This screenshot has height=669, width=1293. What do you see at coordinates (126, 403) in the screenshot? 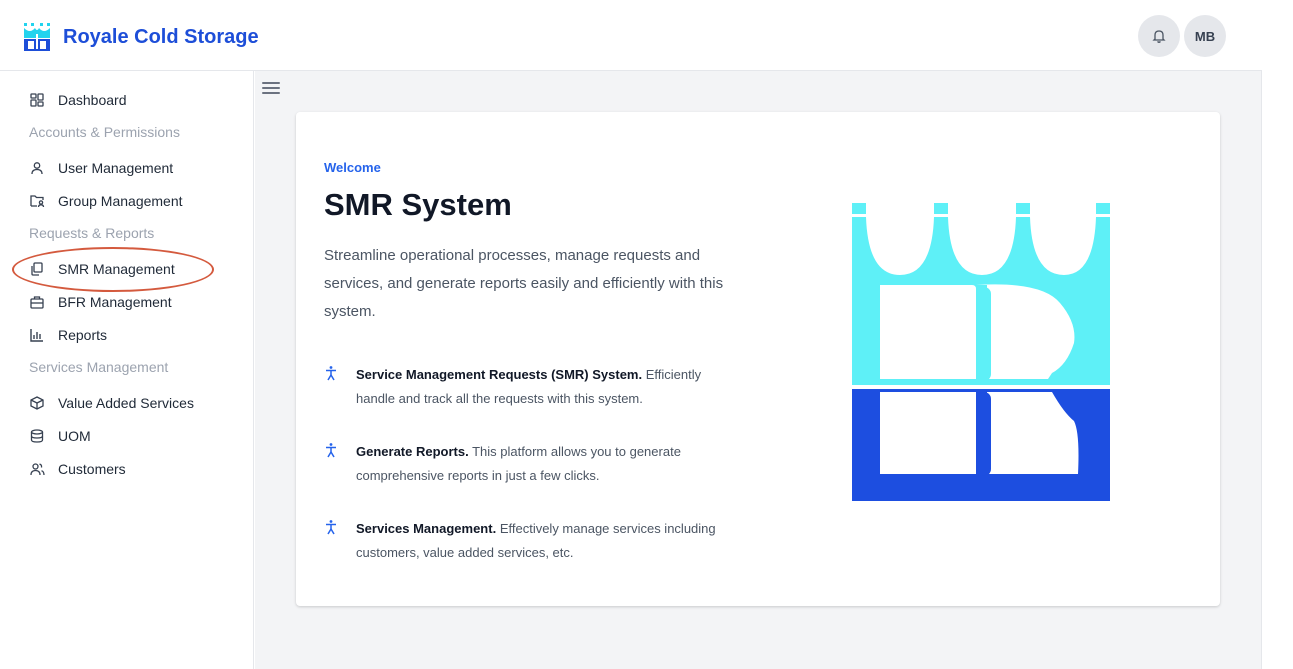
I see `sidebar-item-label: Value Added Services` at bounding box center [126, 403].